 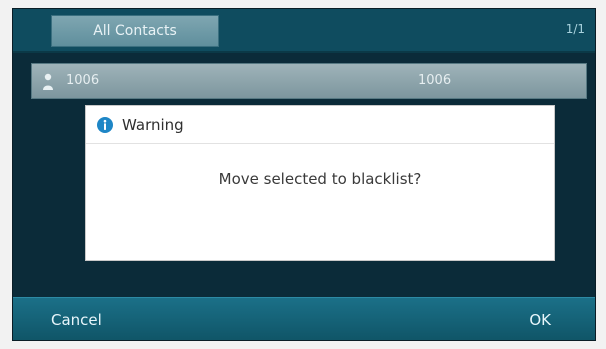 What do you see at coordinates (153, 125) in the screenshot?
I see `dialog-title: Warning` at bounding box center [153, 125].